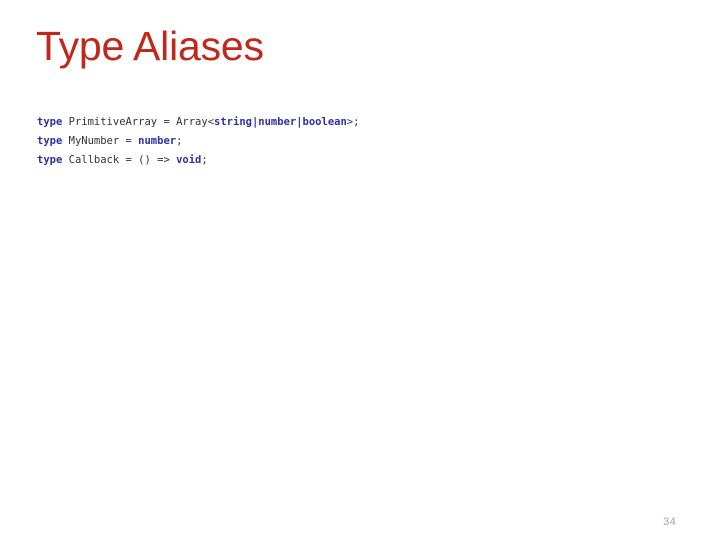 This screenshot has height=540, width=720. I want to click on code-token-plain: PrimitiveArray = Array, so click(135, 122).